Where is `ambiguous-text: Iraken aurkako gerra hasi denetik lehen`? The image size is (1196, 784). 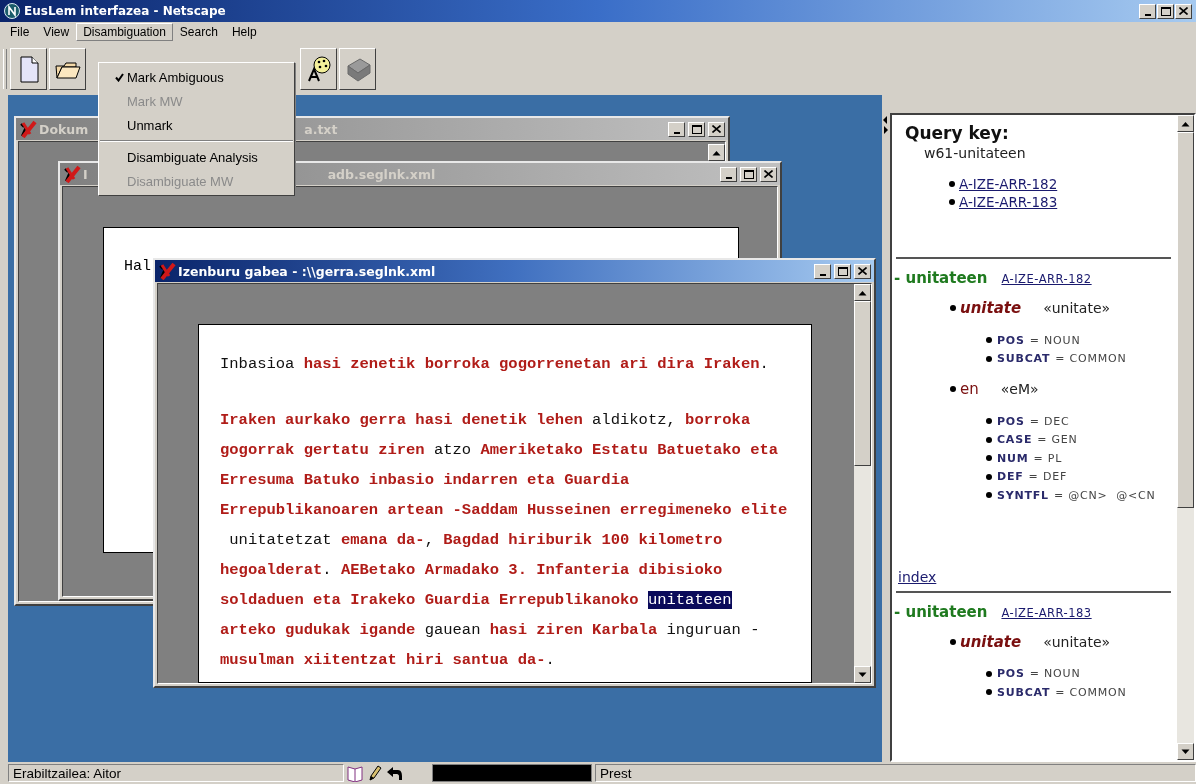
ambiguous-text: Iraken aurkako gerra hasi denetik lehen is located at coordinates (401, 420).